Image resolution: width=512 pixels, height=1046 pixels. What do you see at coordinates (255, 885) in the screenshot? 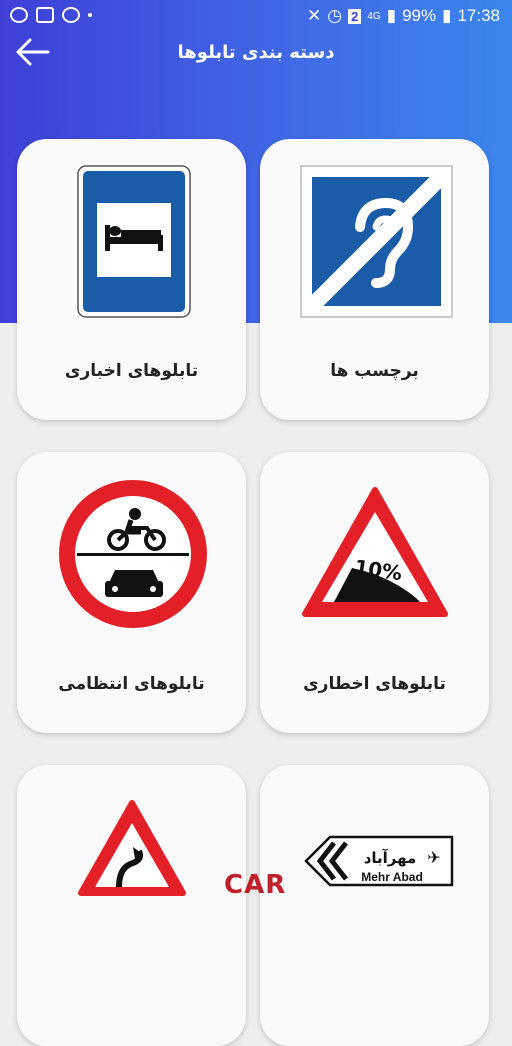
I see `car-logo-watermark: CAR` at bounding box center [255, 885].